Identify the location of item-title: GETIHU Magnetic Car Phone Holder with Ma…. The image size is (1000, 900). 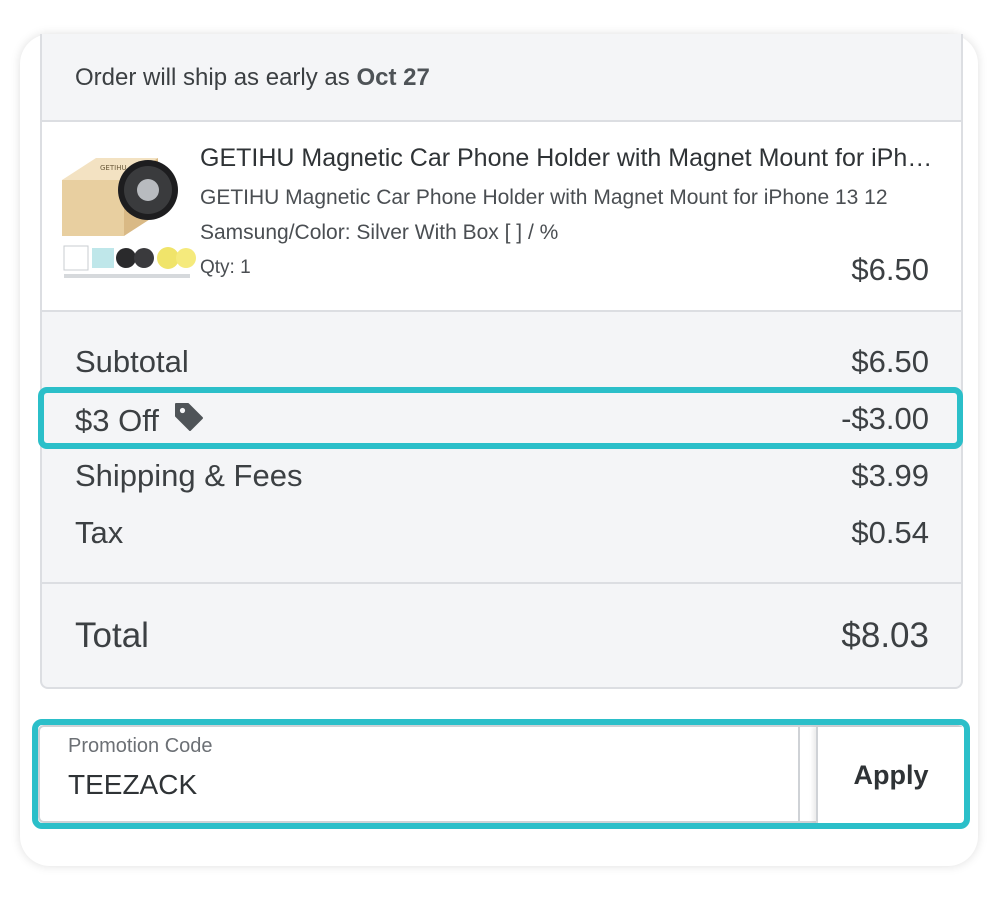
(570, 158).